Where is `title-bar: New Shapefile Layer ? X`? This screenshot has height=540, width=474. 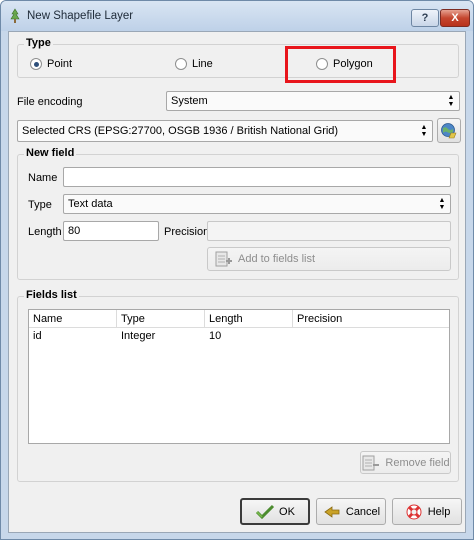 title-bar: New Shapefile Layer ? X is located at coordinates (237, 16).